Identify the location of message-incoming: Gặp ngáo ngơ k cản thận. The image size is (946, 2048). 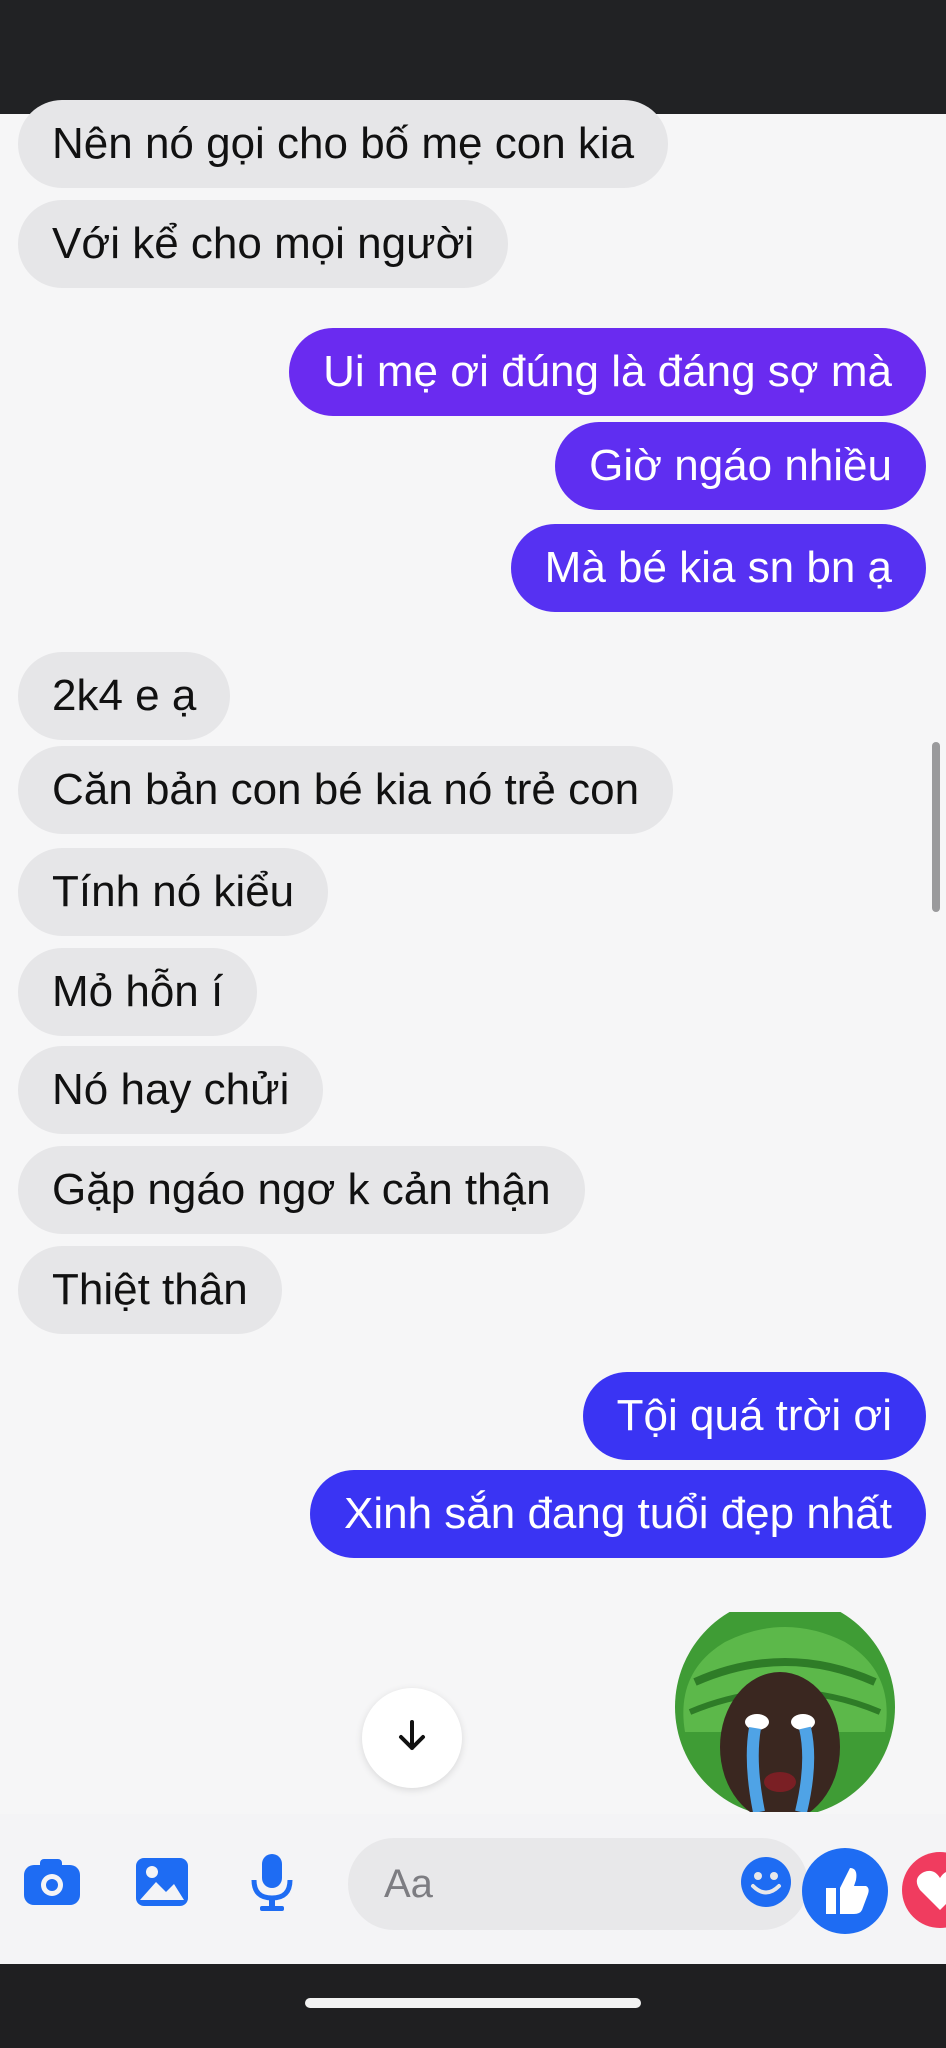
(301, 1190).